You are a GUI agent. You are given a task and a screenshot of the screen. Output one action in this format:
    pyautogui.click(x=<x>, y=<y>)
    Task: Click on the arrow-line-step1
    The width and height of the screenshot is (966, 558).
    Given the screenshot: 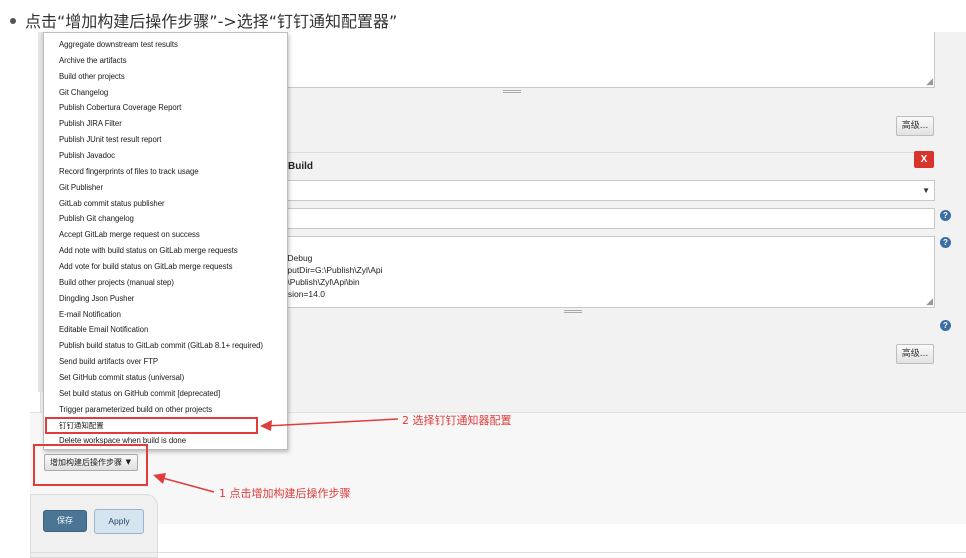 What is the action you would take?
    pyautogui.click(x=186, y=484)
    